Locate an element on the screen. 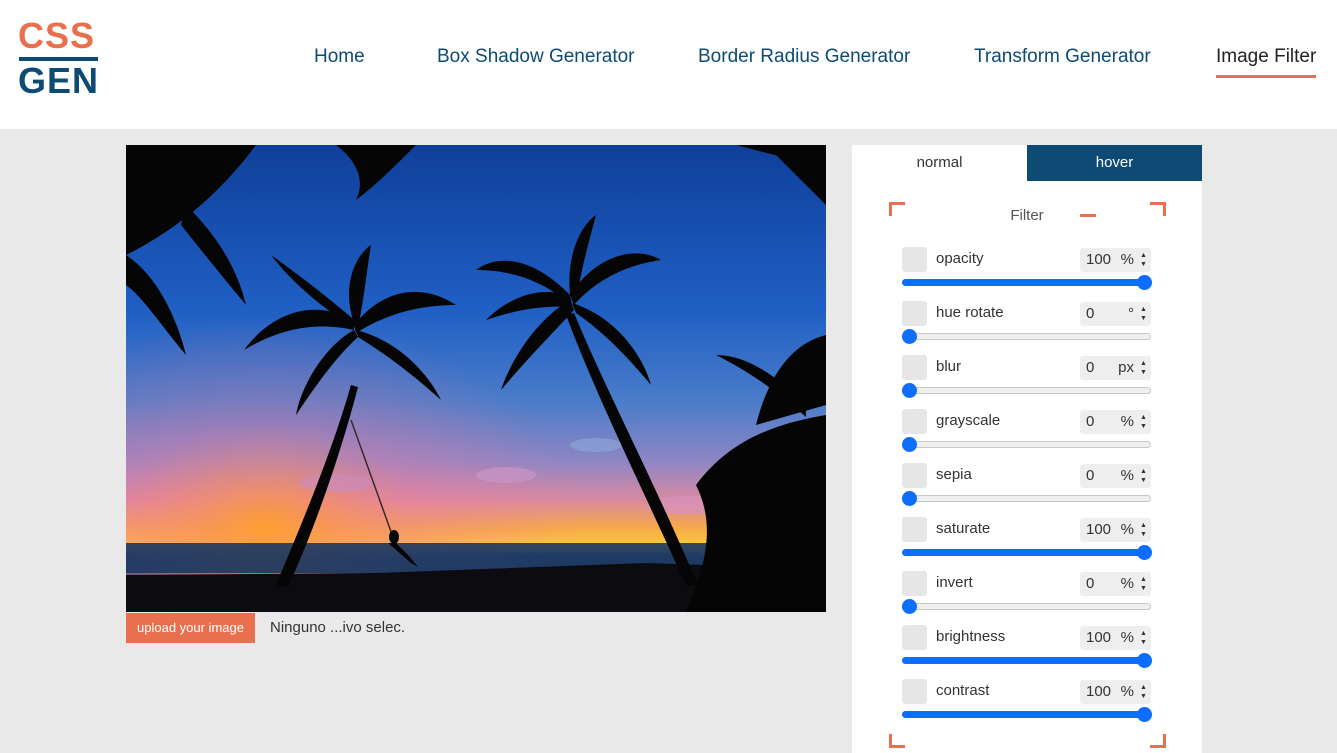 The width and height of the screenshot is (1337, 753). hue-rotate-checkbox is located at coordinates (914, 313).